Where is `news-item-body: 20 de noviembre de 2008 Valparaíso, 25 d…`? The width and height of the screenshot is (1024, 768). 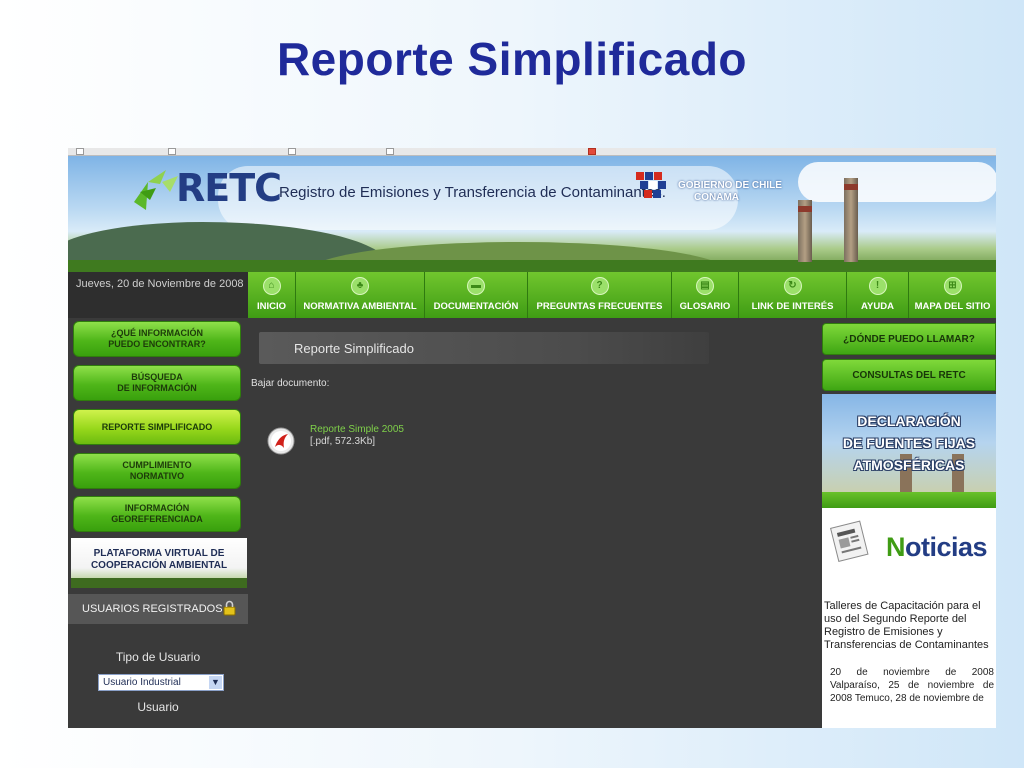 news-item-body: 20 de noviembre de 2008 Valparaíso, 25 d… is located at coordinates (912, 685).